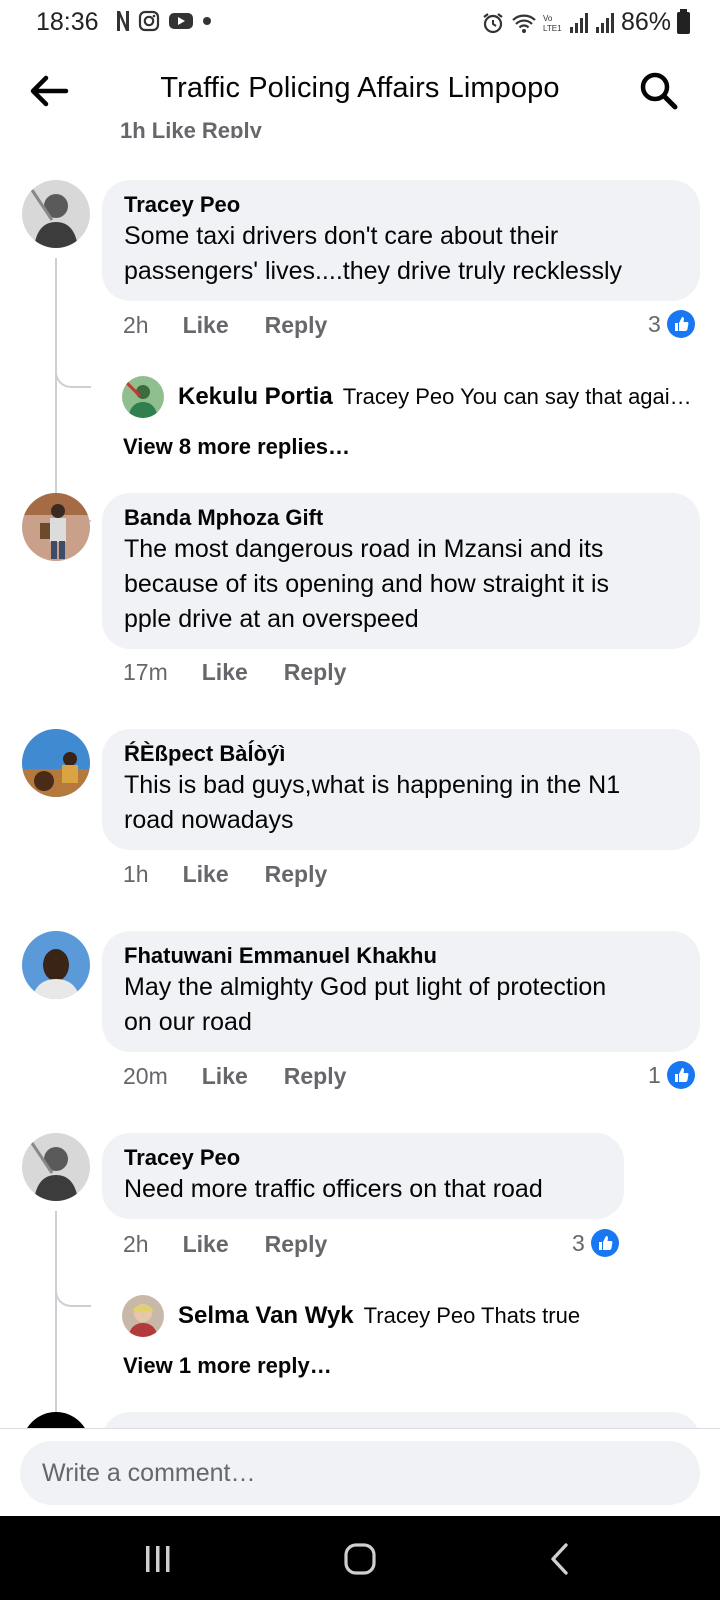 The image size is (720, 1600). What do you see at coordinates (164, 21) in the screenshot?
I see `status-icons-left` at bounding box center [164, 21].